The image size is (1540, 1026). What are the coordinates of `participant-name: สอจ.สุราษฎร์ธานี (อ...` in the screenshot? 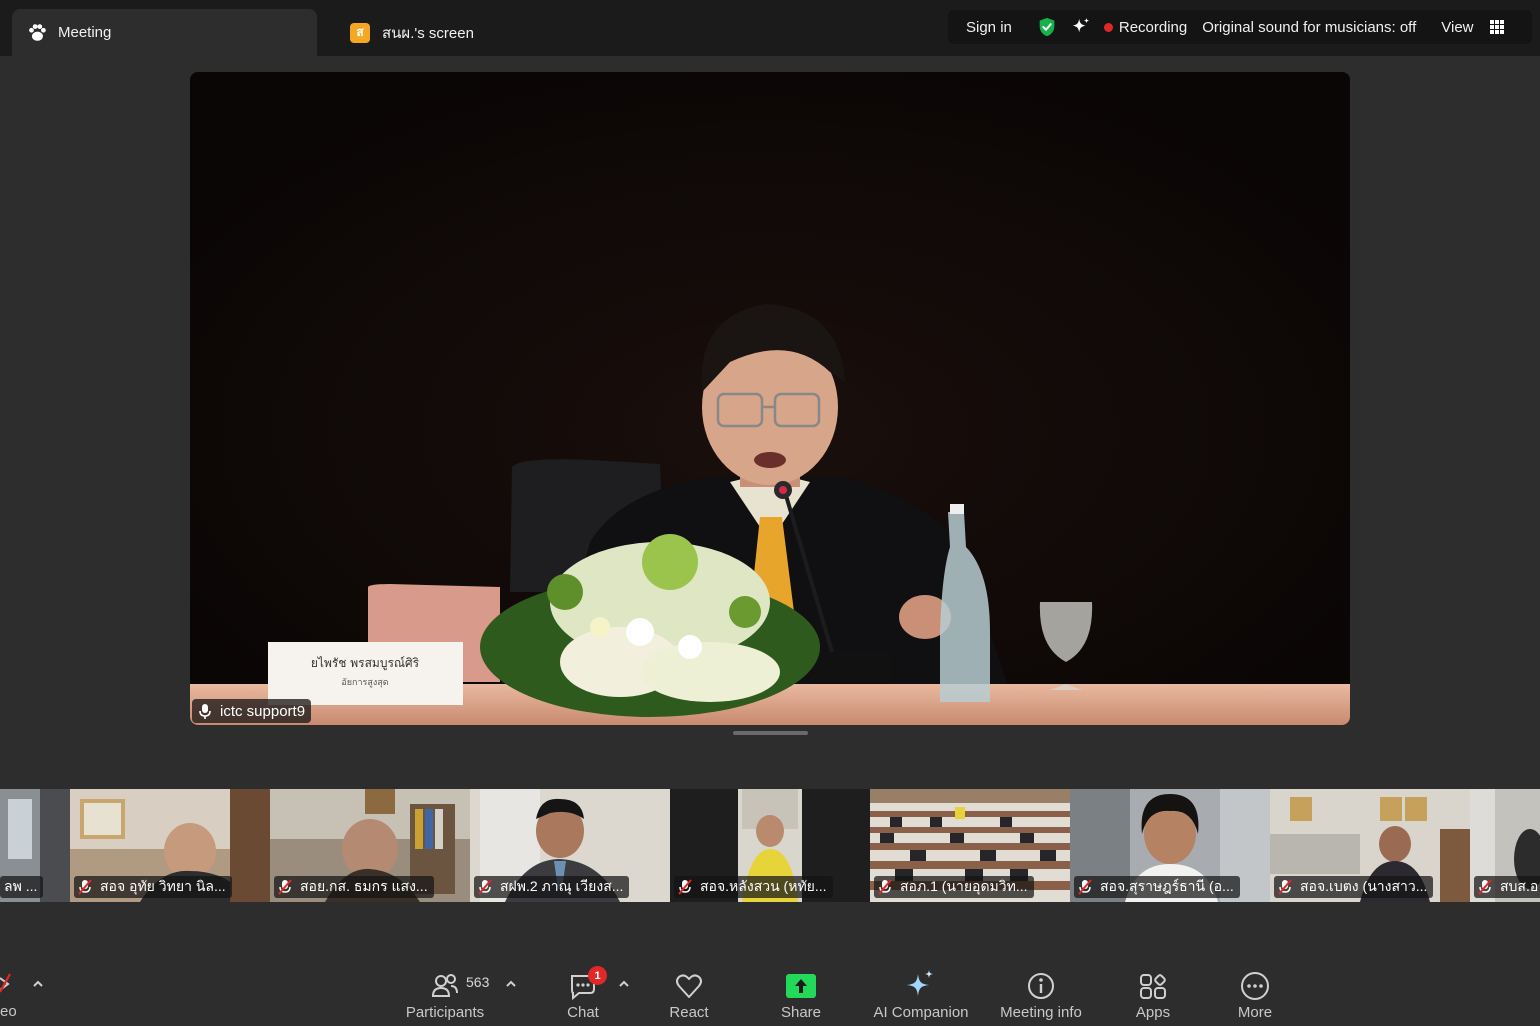 It's located at (1167, 886).